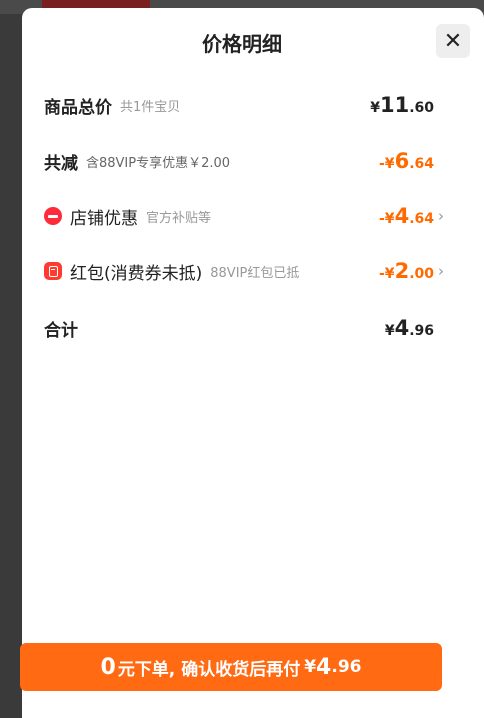  Describe the element at coordinates (136, 273) in the screenshot. I see `red-packet-label: 红包(消费券未抵)` at that location.